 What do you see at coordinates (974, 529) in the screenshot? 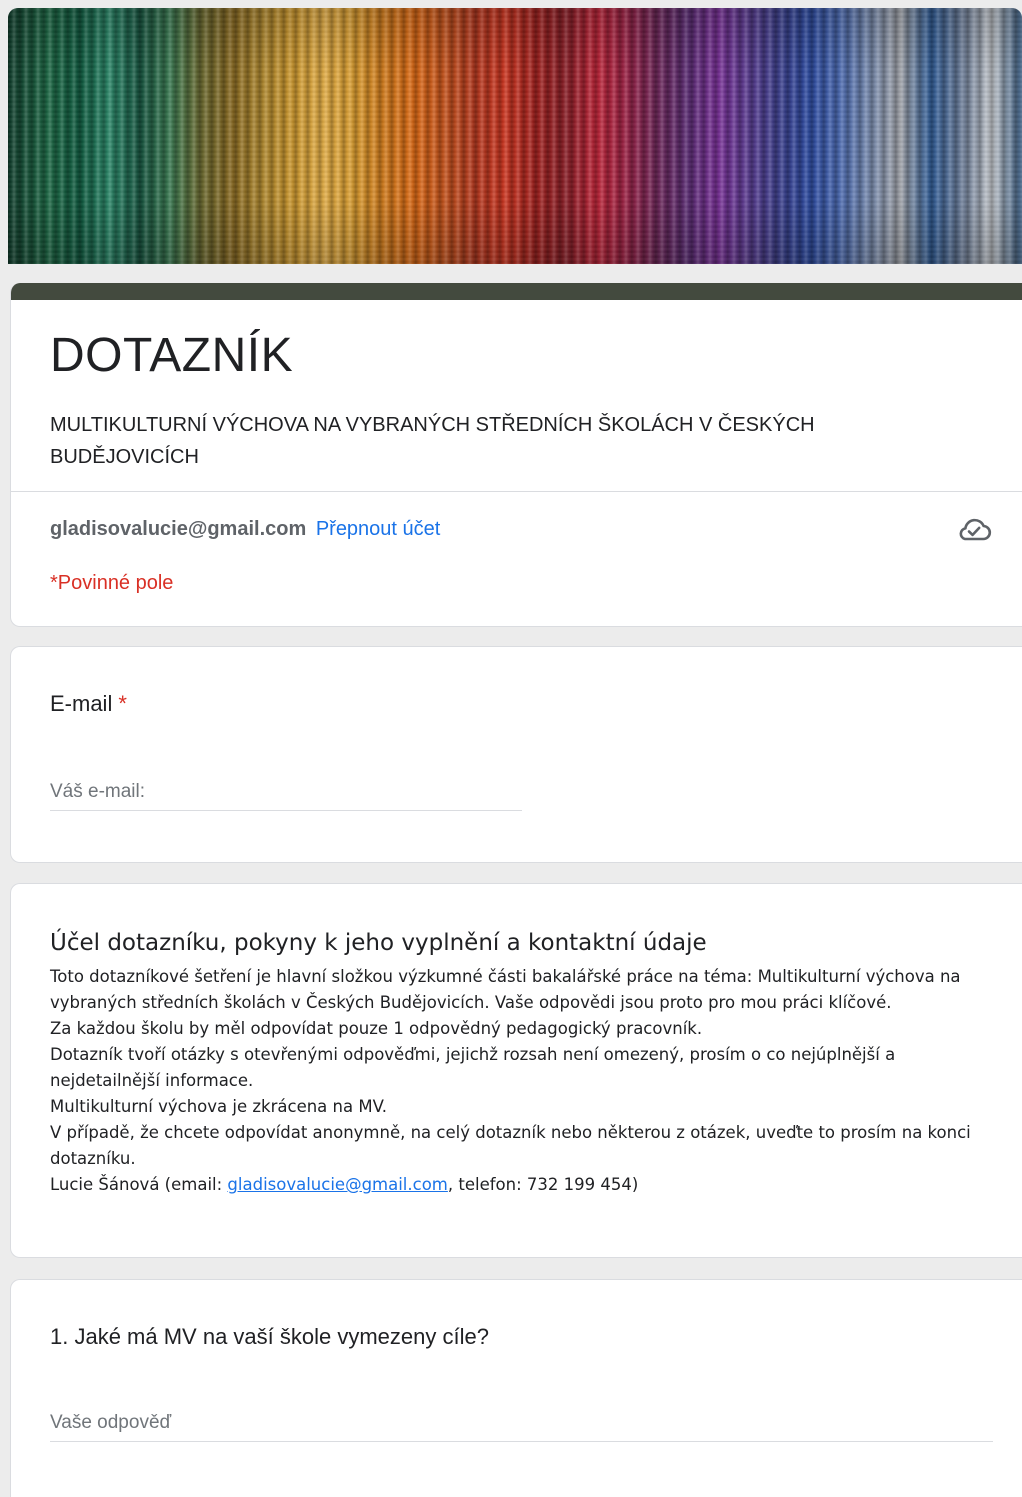
I see `cloud-check-icon` at bounding box center [974, 529].